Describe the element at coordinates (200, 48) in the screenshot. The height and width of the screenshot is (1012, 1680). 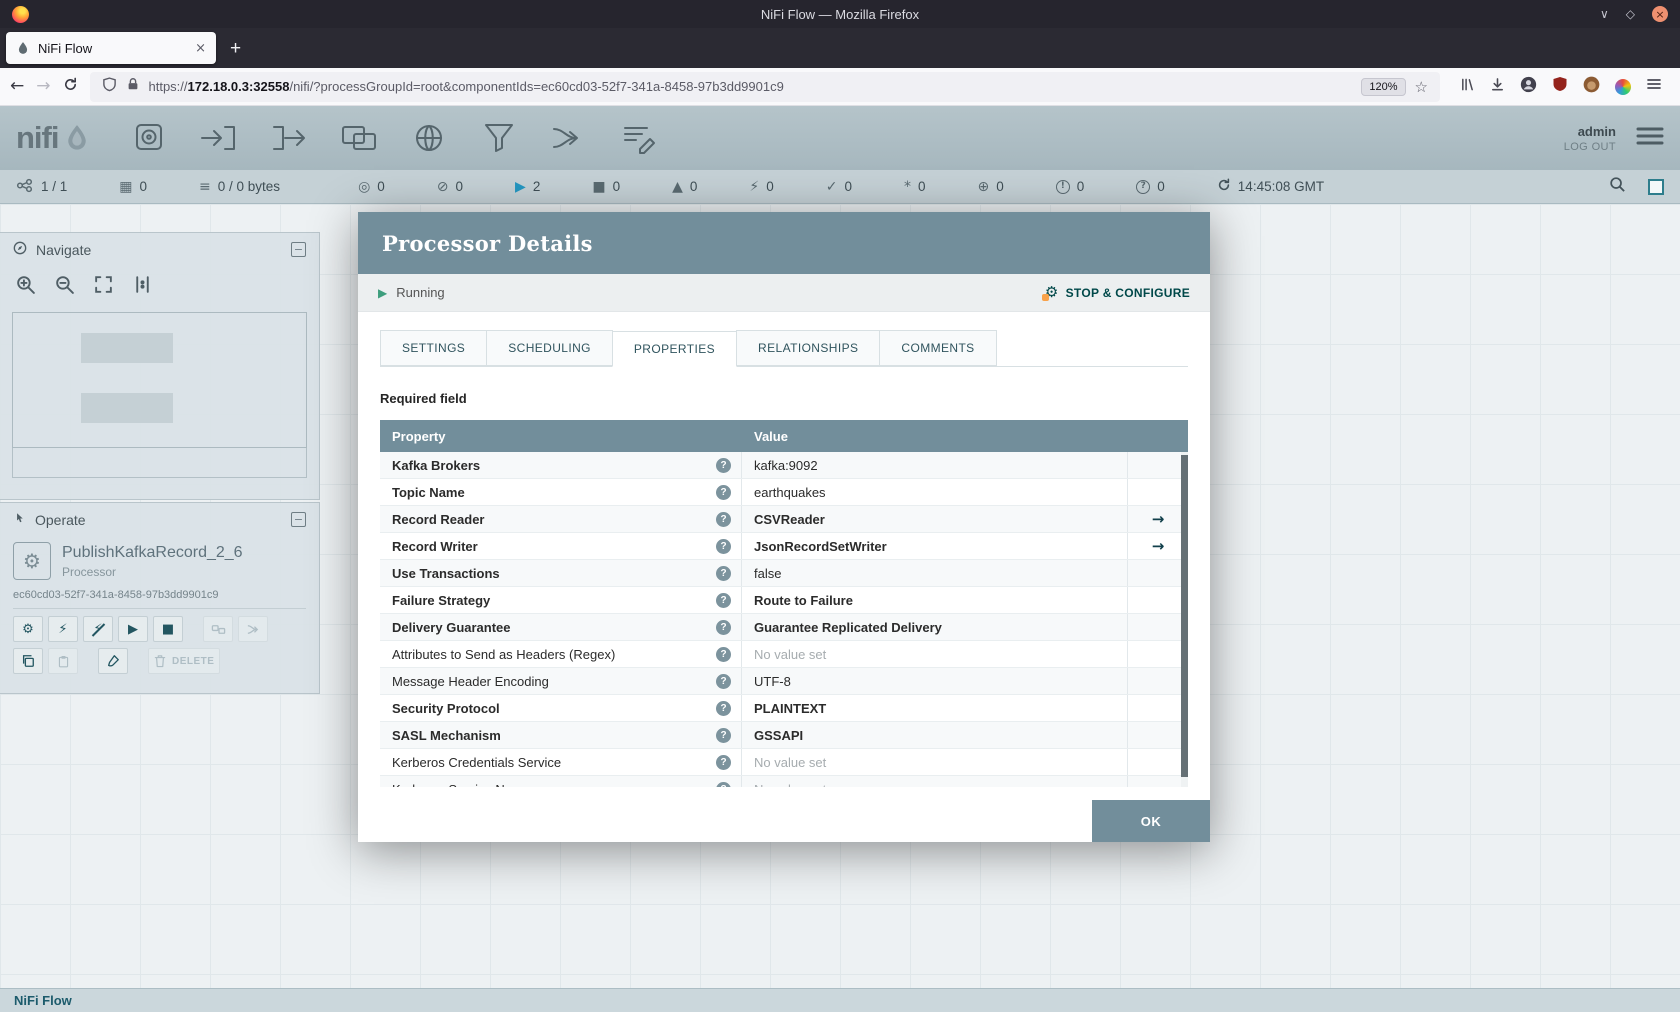
I see `tab-close-icon: ×` at that location.